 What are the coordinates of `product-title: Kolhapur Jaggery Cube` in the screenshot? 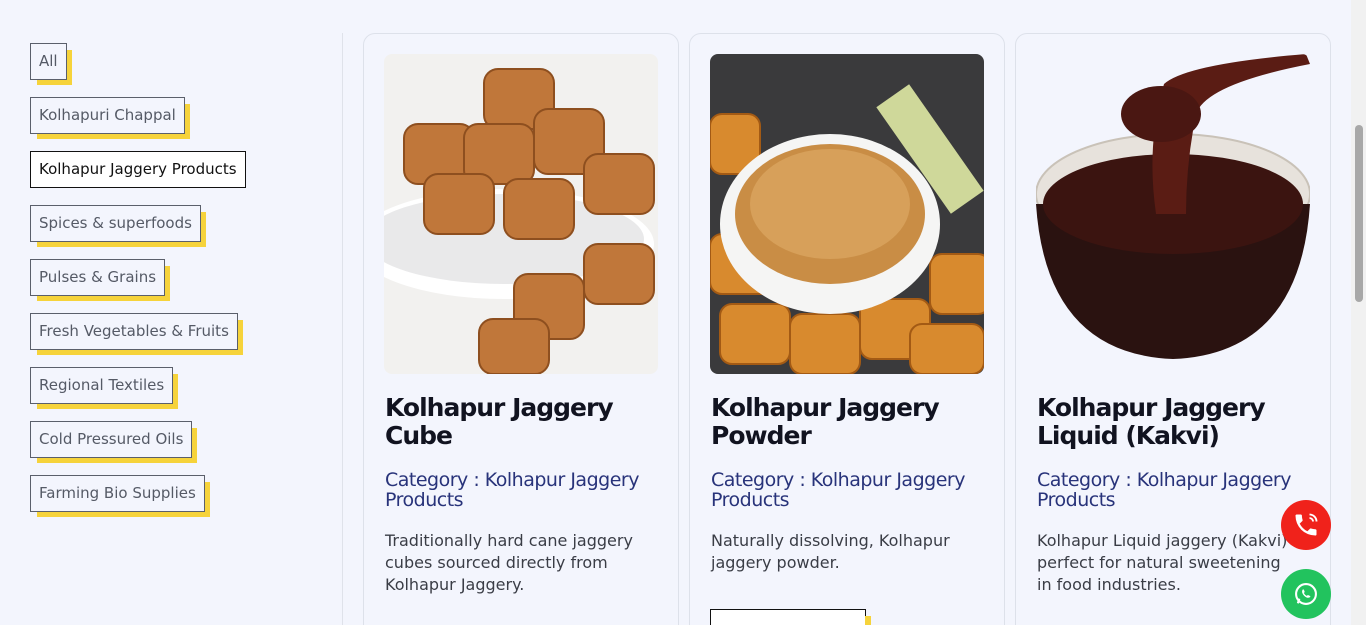 It's located at (525, 422).